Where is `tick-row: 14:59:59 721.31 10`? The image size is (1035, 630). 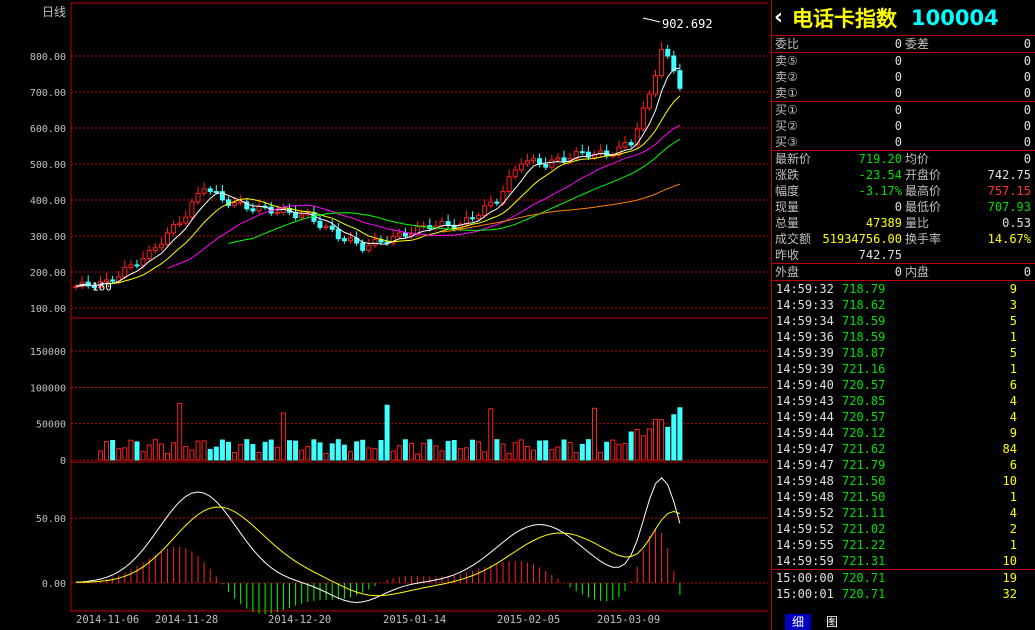
tick-row: 14:59:59 721.31 10 is located at coordinates (903, 561).